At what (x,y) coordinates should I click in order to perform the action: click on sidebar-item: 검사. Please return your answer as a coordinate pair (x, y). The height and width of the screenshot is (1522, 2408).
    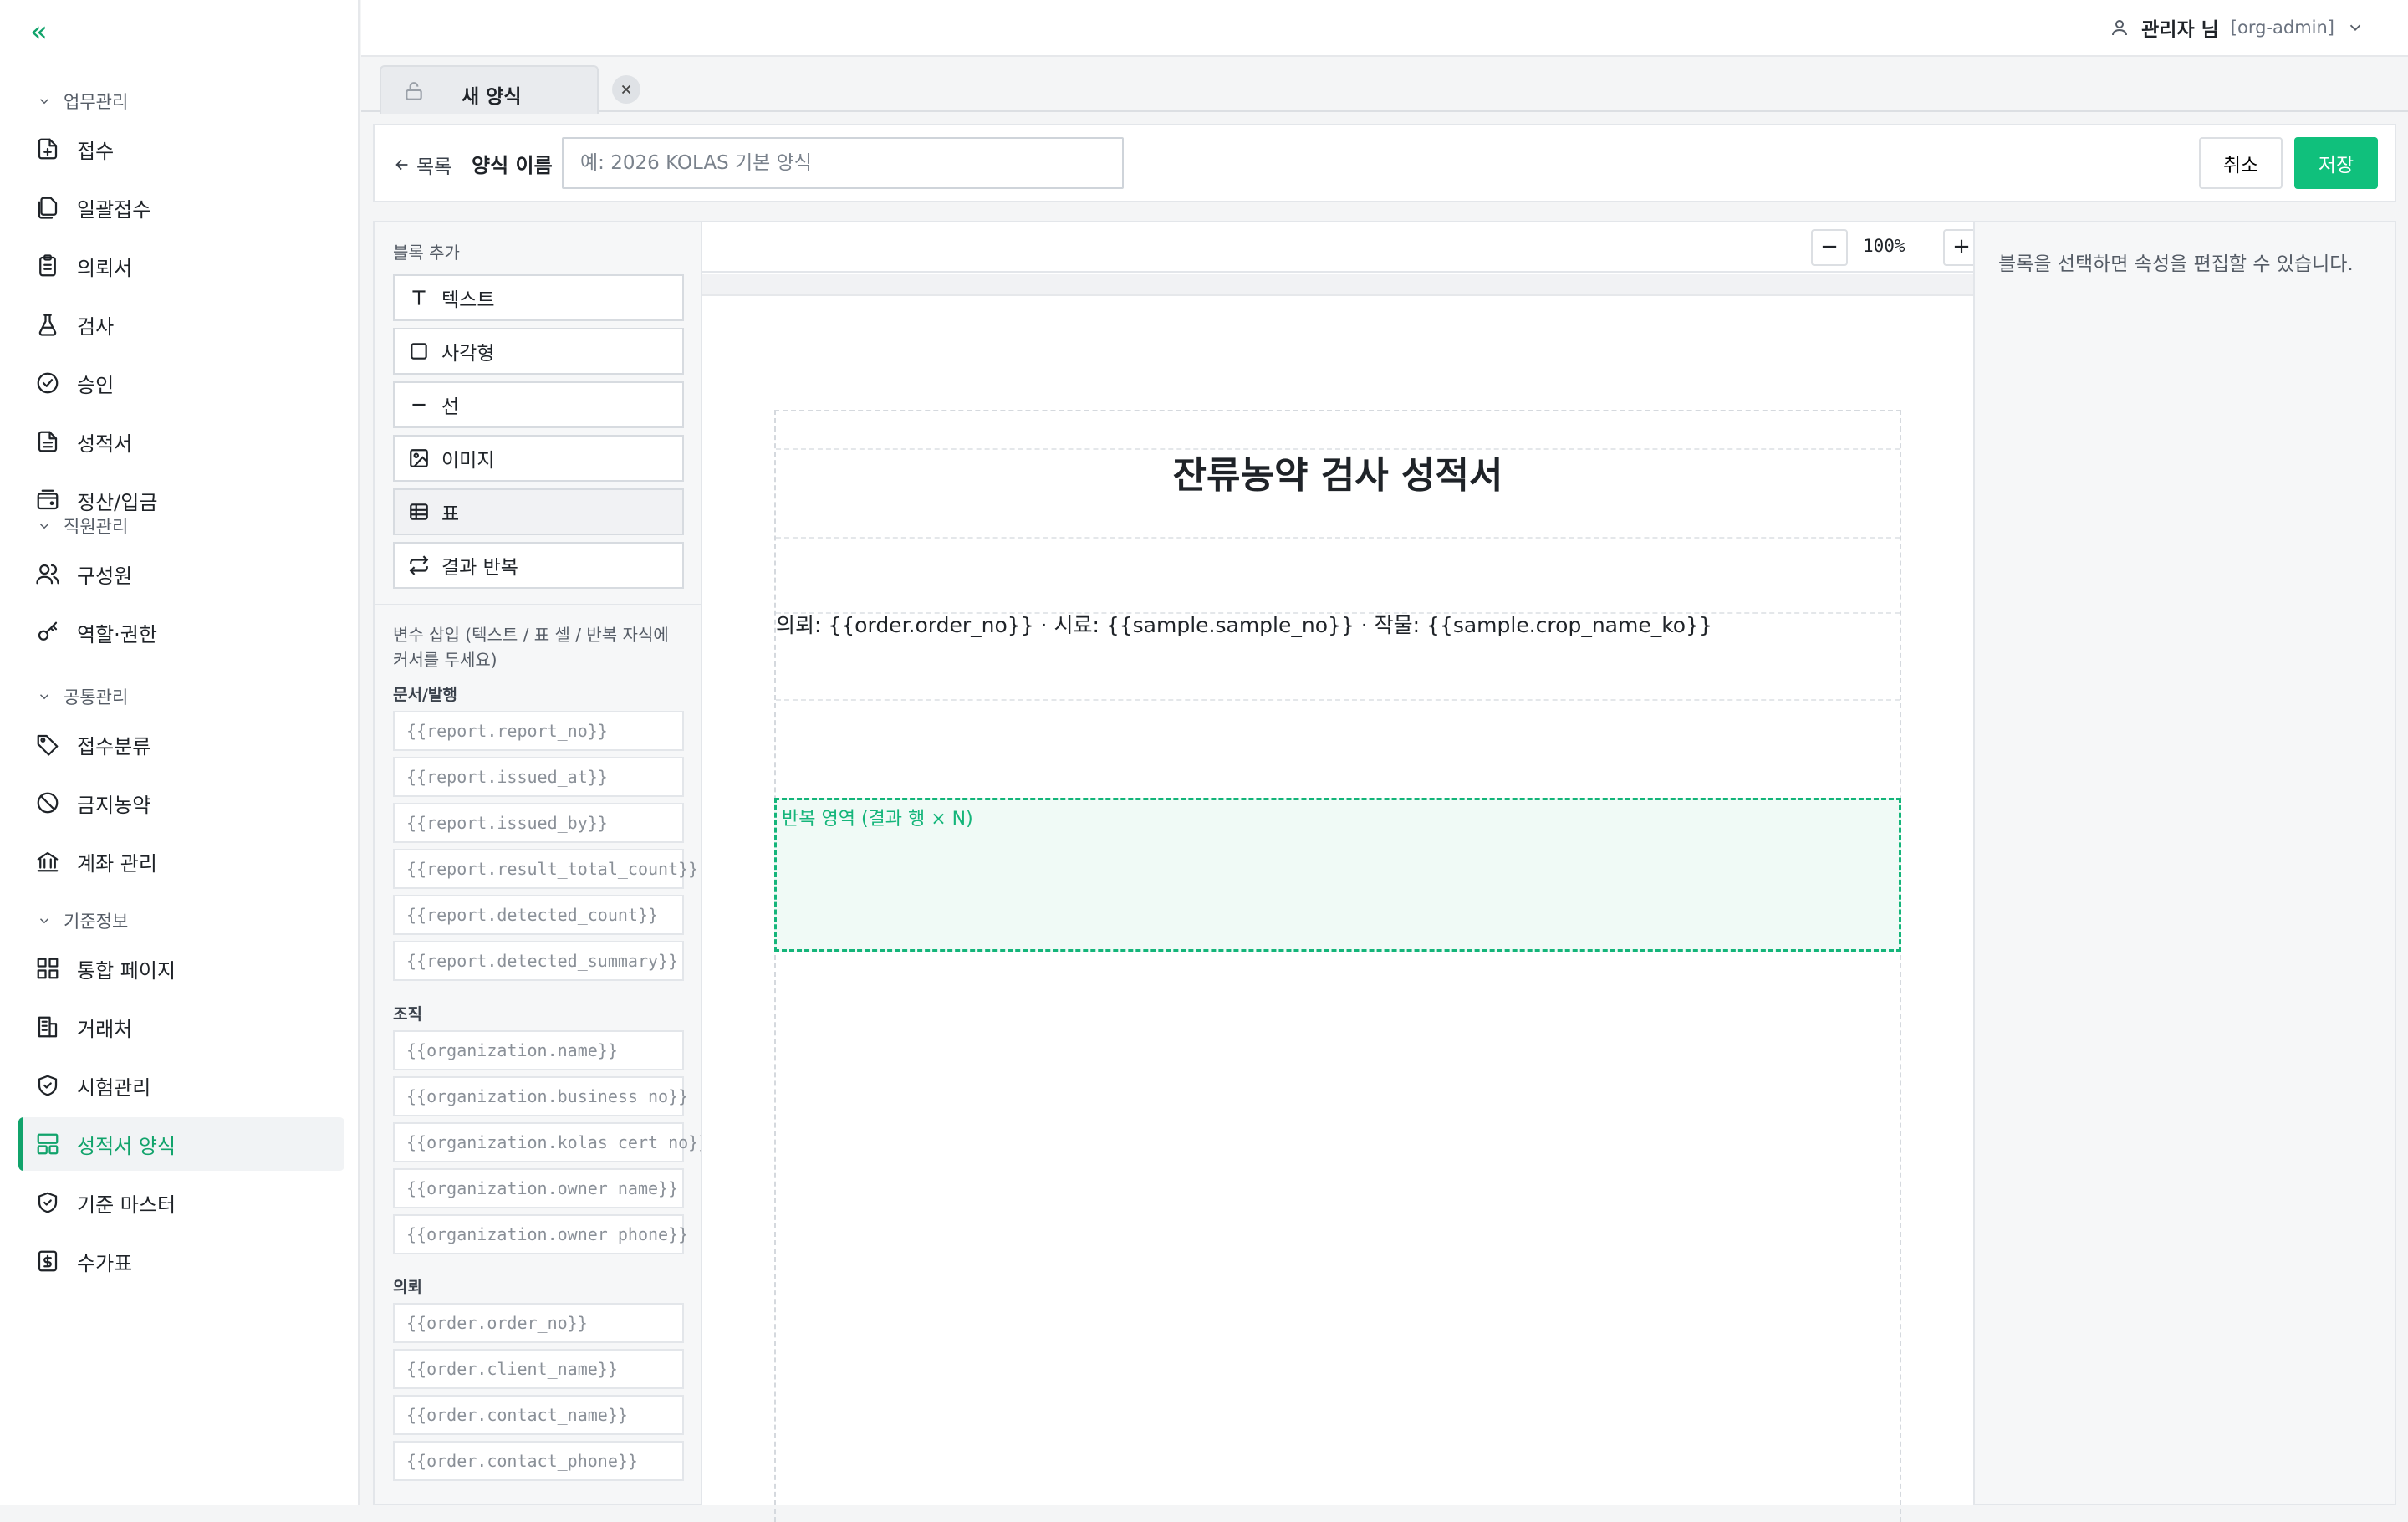
    Looking at the image, I should click on (181, 324).